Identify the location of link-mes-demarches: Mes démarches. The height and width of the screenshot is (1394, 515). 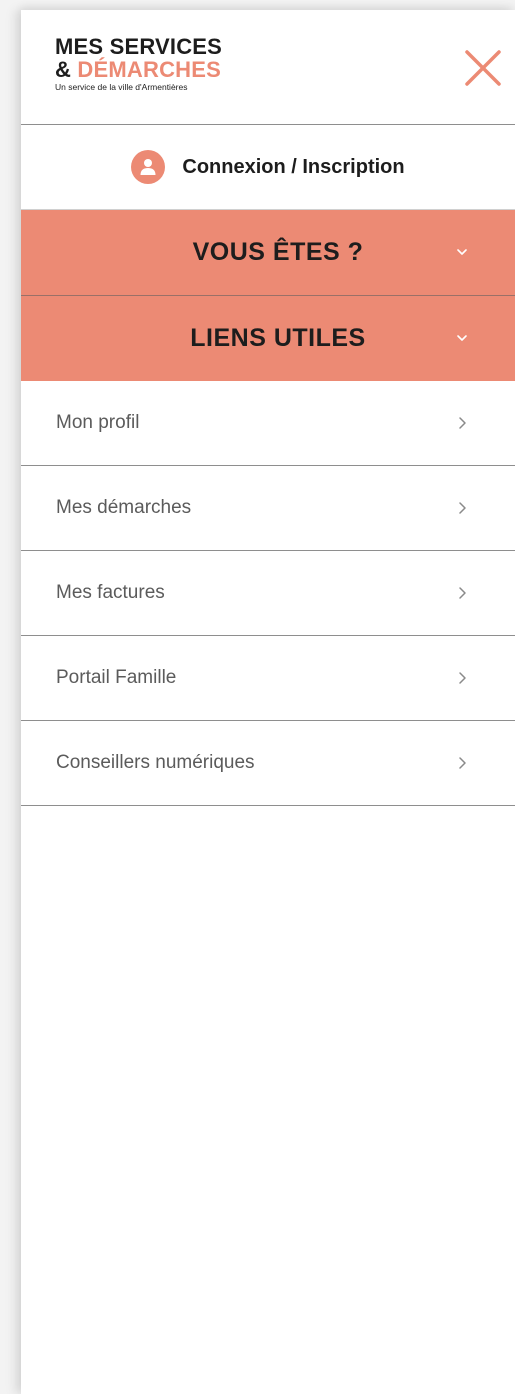
(268, 508).